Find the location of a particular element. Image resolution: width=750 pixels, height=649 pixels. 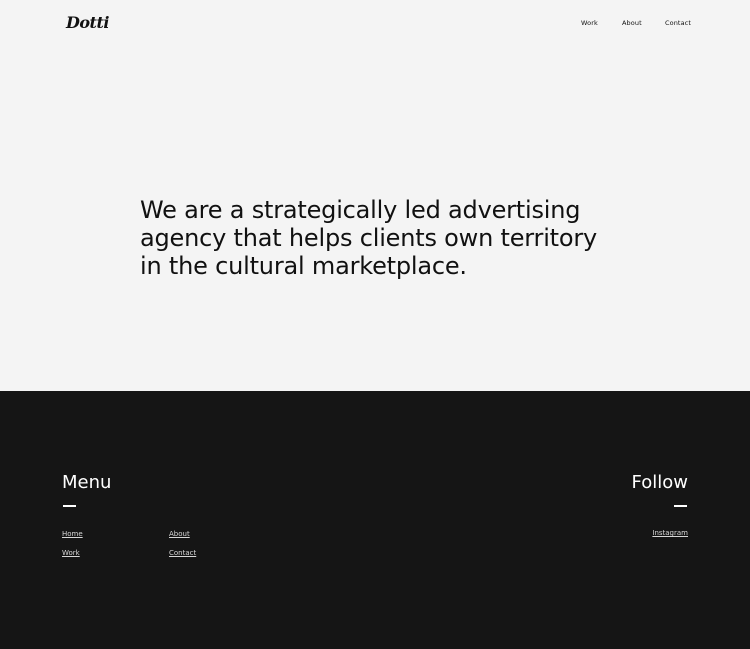

nav-about-link: About is located at coordinates (632, 23).